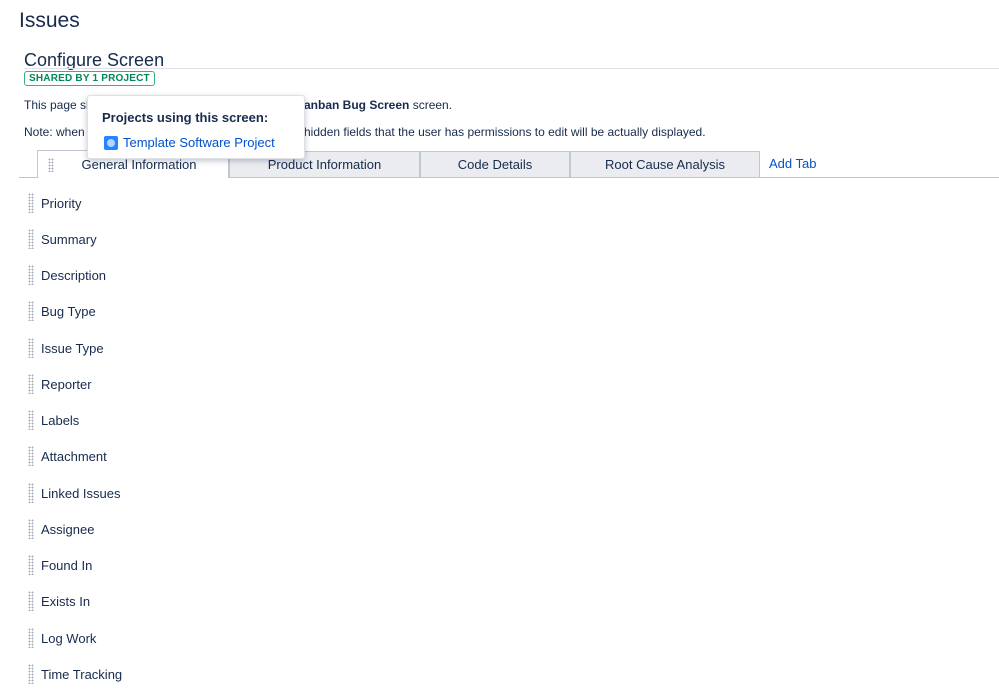 The height and width of the screenshot is (699, 999). I want to click on field-label: Linked Issues, so click(81, 493).